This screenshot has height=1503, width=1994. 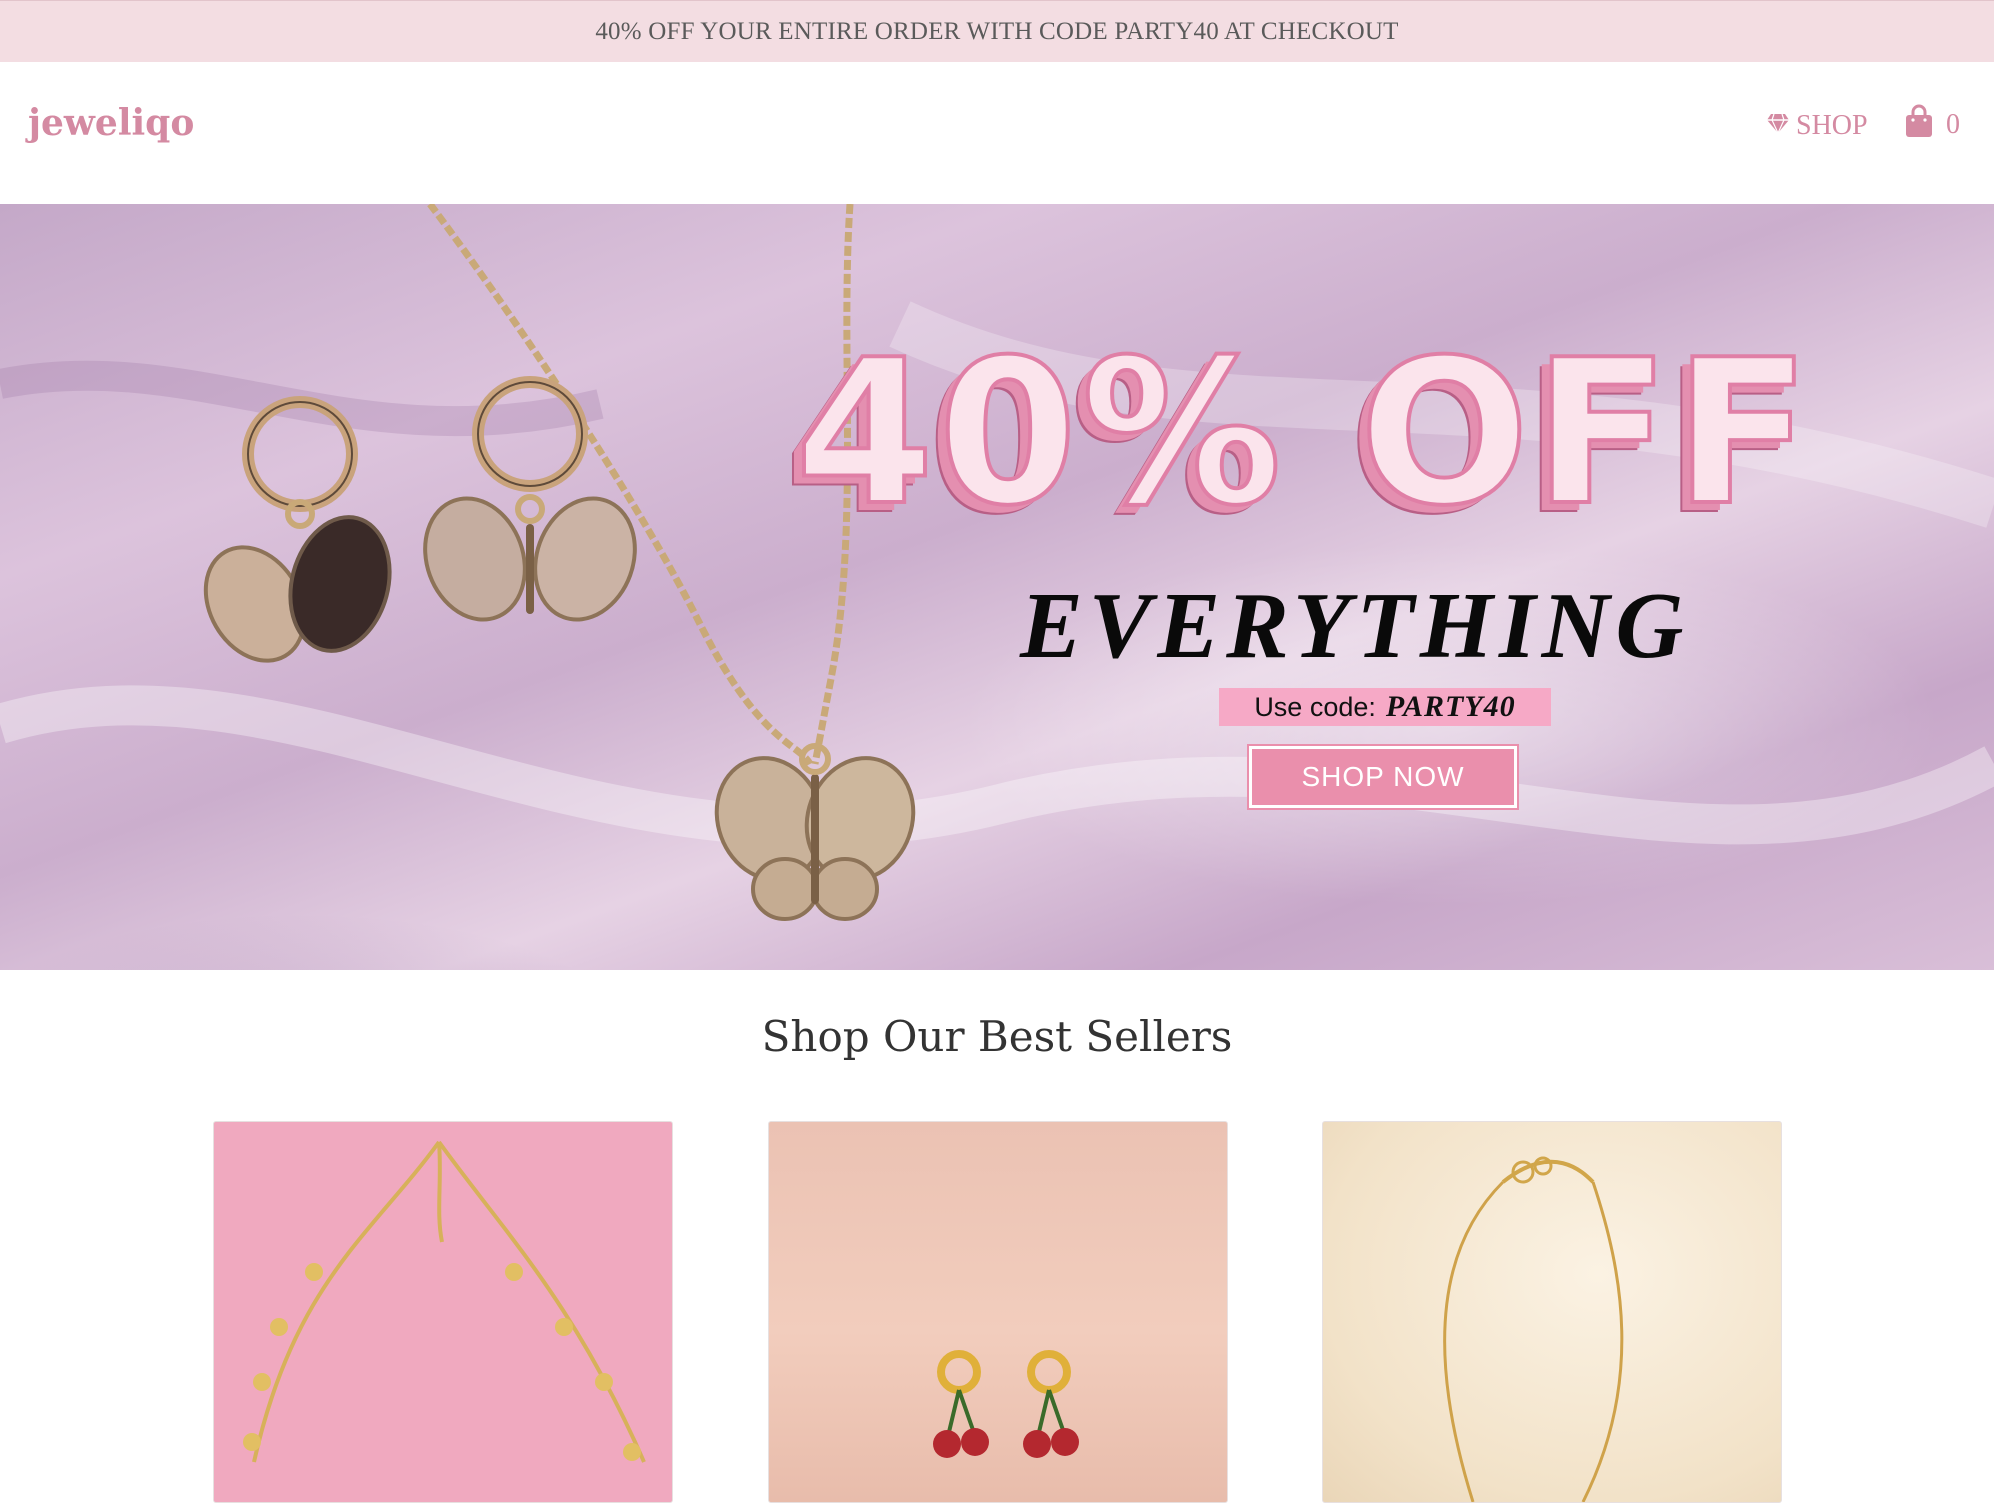 What do you see at coordinates (998, 1312) in the screenshot?
I see `product-card-cherry-earrings` at bounding box center [998, 1312].